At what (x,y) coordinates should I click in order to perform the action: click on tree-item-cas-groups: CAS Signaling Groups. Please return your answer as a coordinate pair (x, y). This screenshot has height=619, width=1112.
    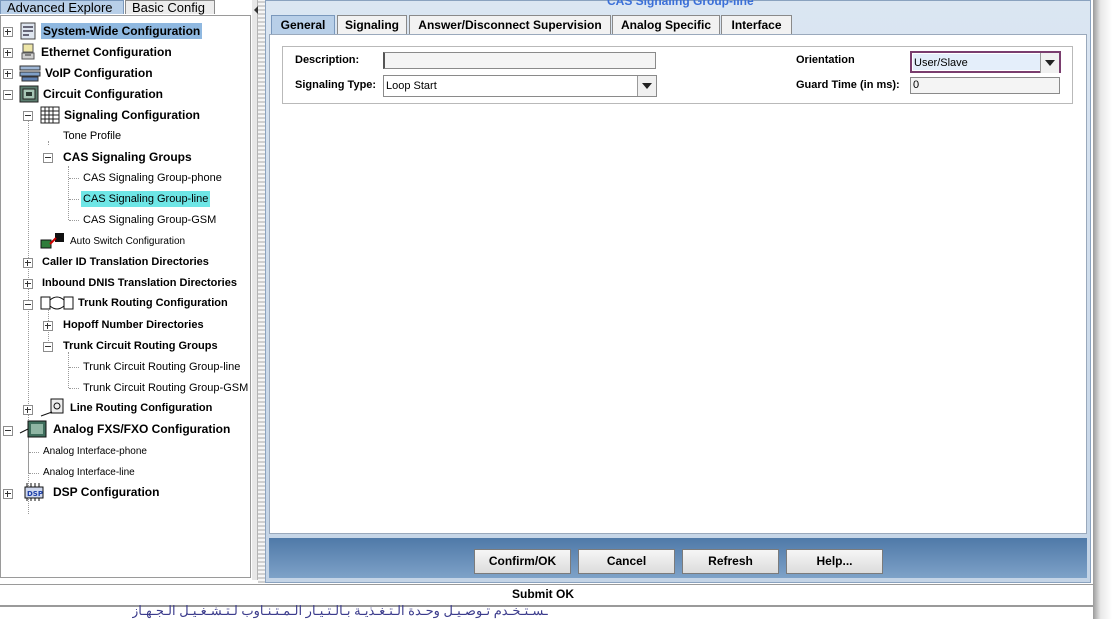
    Looking at the image, I should click on (127, 157).